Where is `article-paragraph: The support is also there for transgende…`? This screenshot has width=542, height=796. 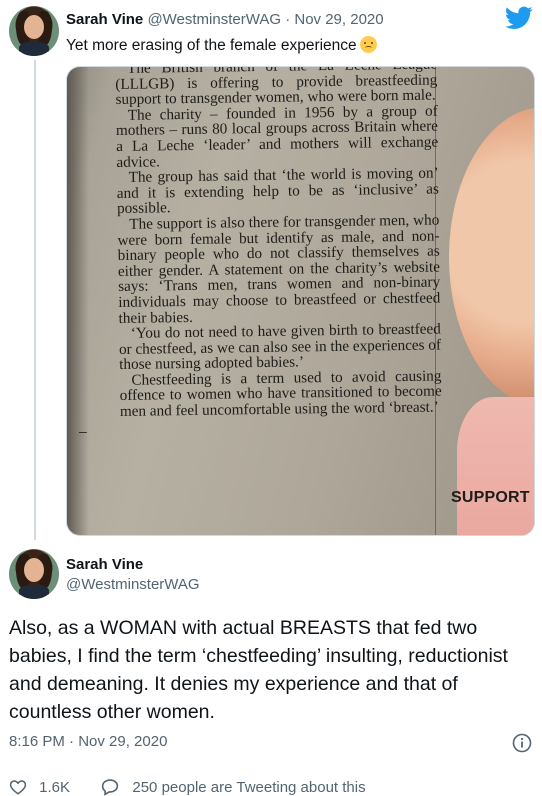 article-paragraph: The support is also there for transgende… is located at coordinates (279, 269).